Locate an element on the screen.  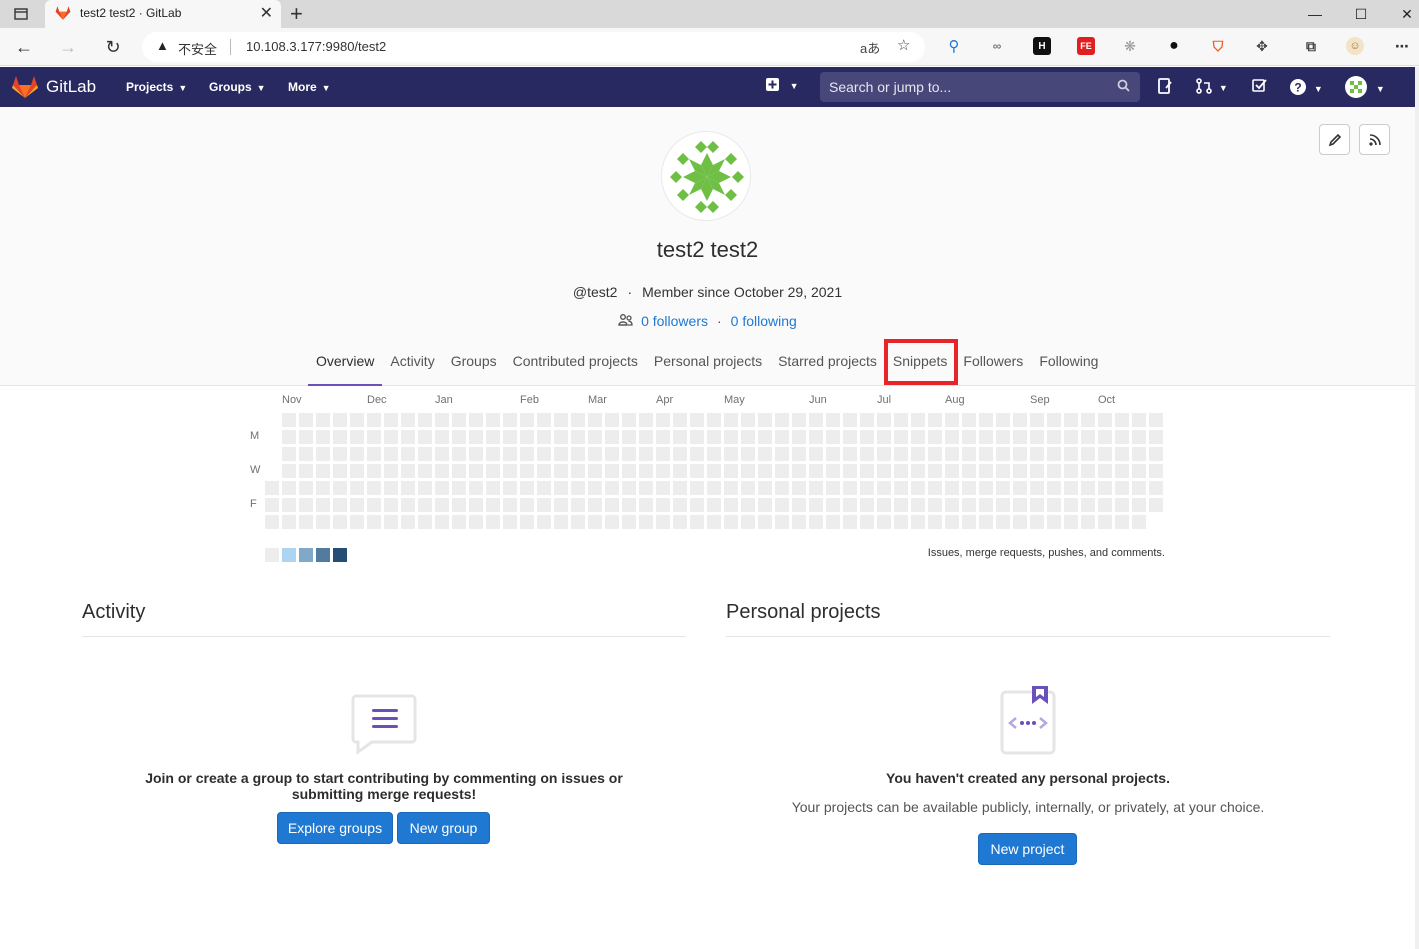
help-icon: ? ▼ is located at coordinates (1306, 88).